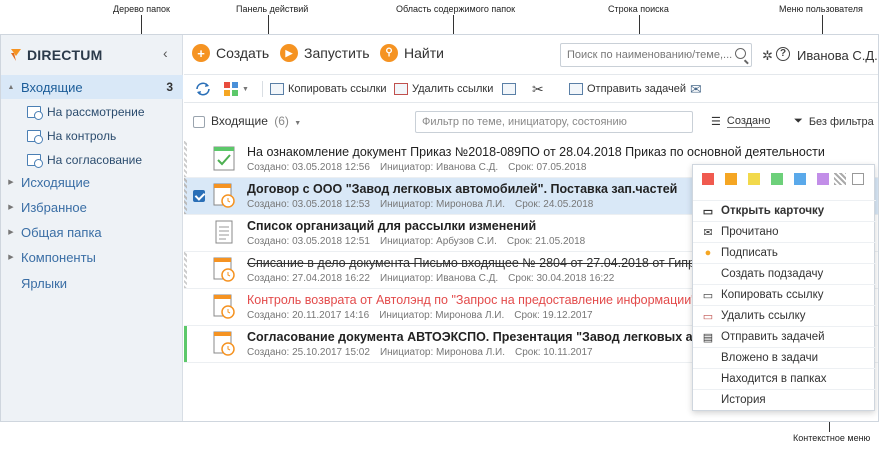 This screenshot has height=452, width=879. I want to click on folder-selector: Входящие (6) ▼, so click(256, 121).